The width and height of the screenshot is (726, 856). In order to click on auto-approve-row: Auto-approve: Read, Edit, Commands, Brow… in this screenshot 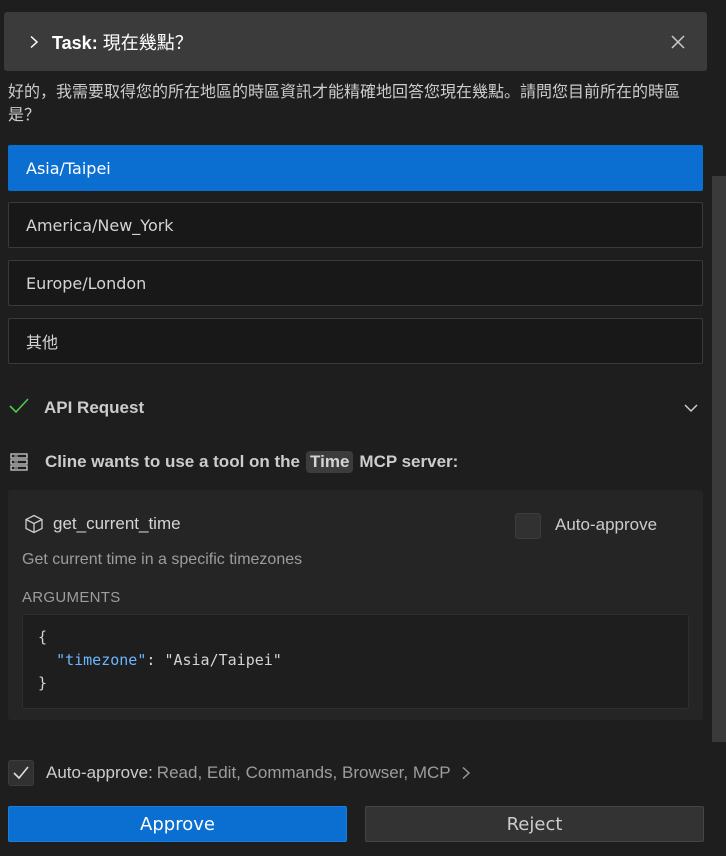, I will do `click(358, 773)`.